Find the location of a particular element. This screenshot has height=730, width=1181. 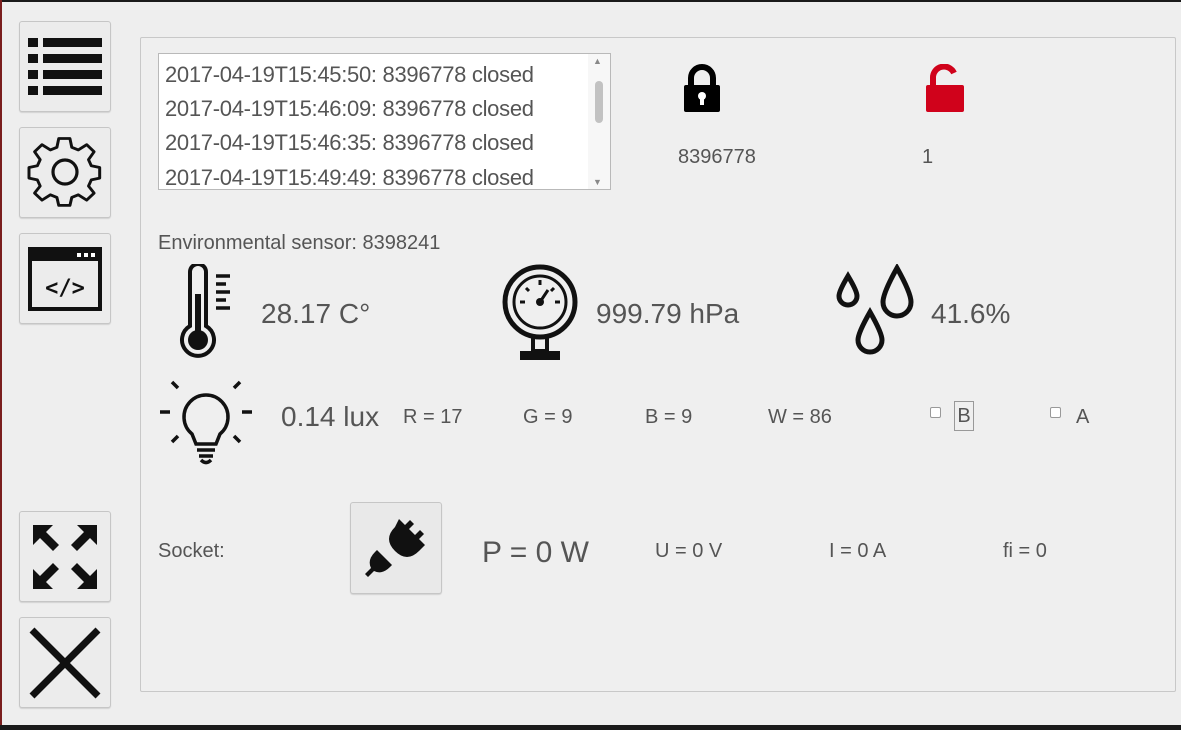

scroll-up-icon: ▲ is located at coordinates (597, 61).